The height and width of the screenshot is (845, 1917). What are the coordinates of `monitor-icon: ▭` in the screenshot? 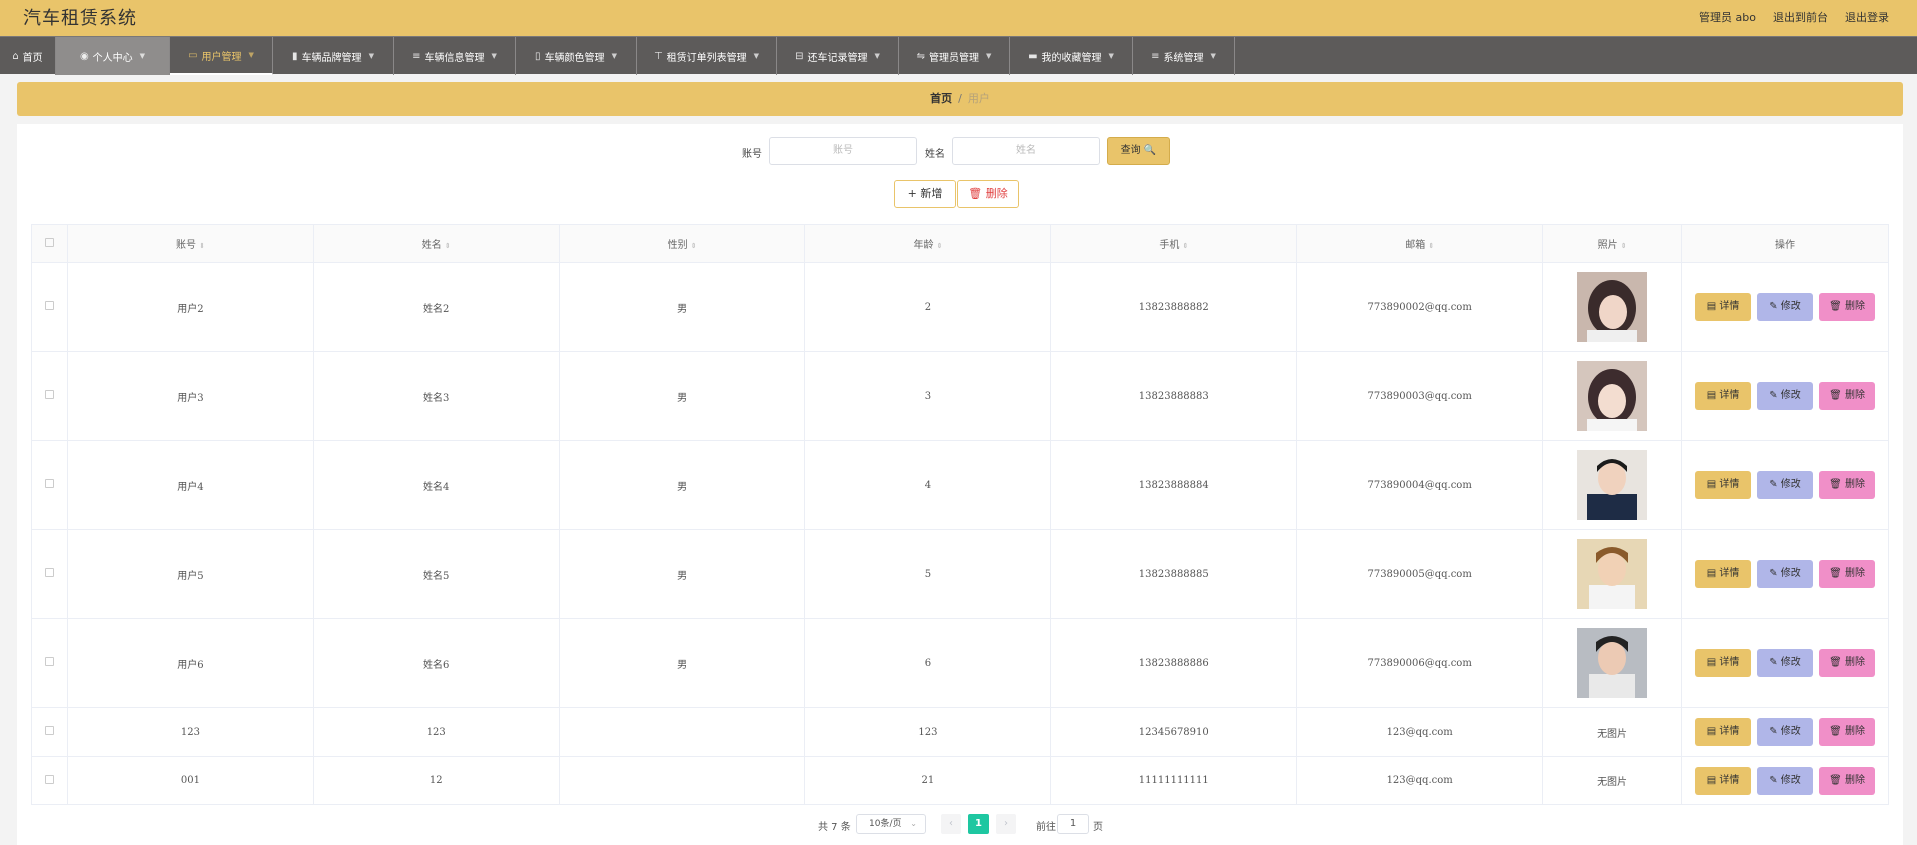 It's located at (193, 55).